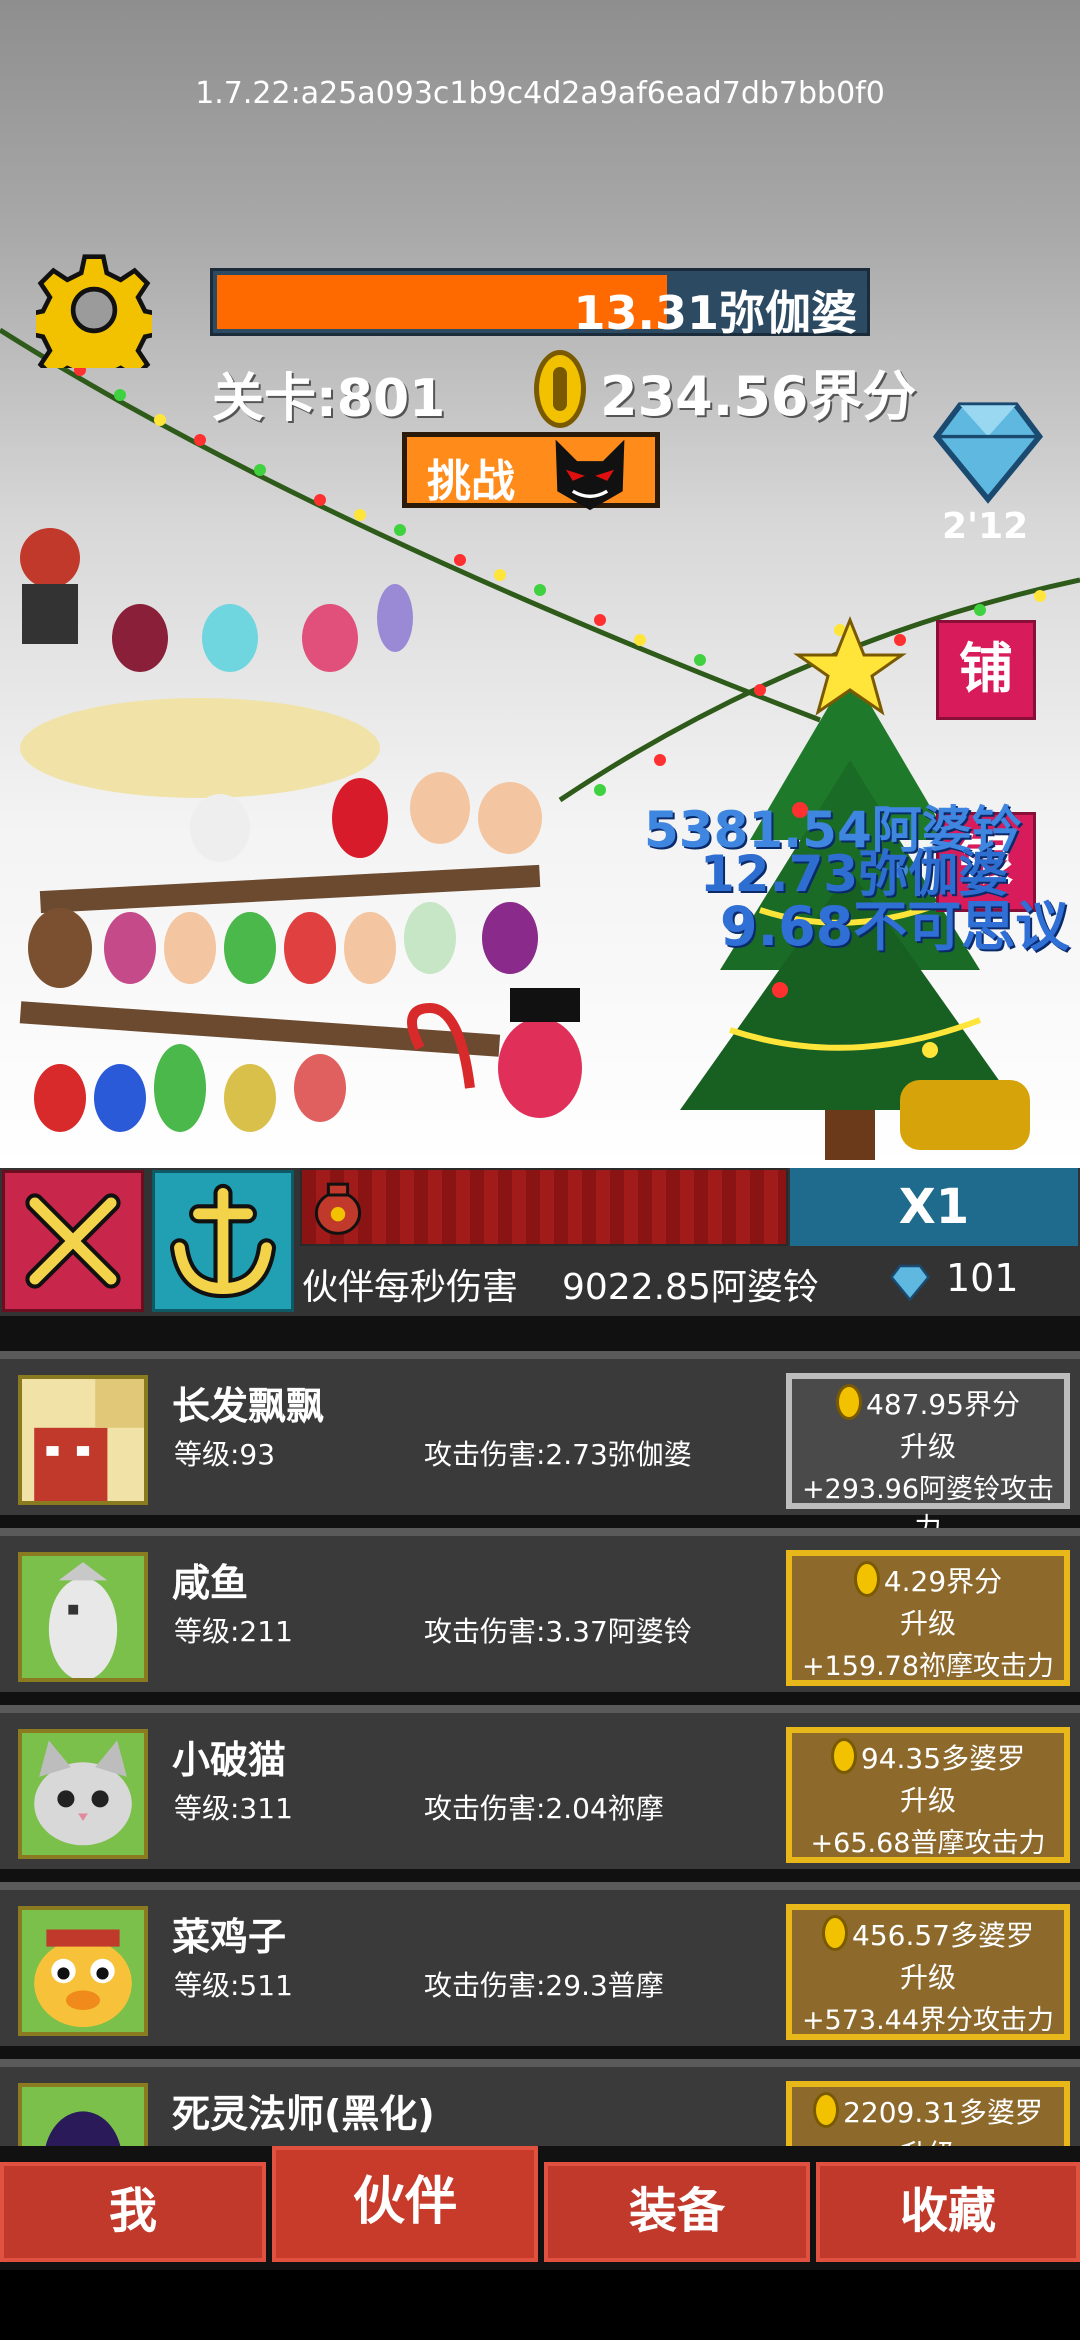 The width and height of the screenshot is (1080, 2340). Describe the element at coordinates (540, 93) in the screenshot. I see `version-text: 1.7.22:a25a093c1b9c4d2a9af6ead7db7bb0f0` at that location.